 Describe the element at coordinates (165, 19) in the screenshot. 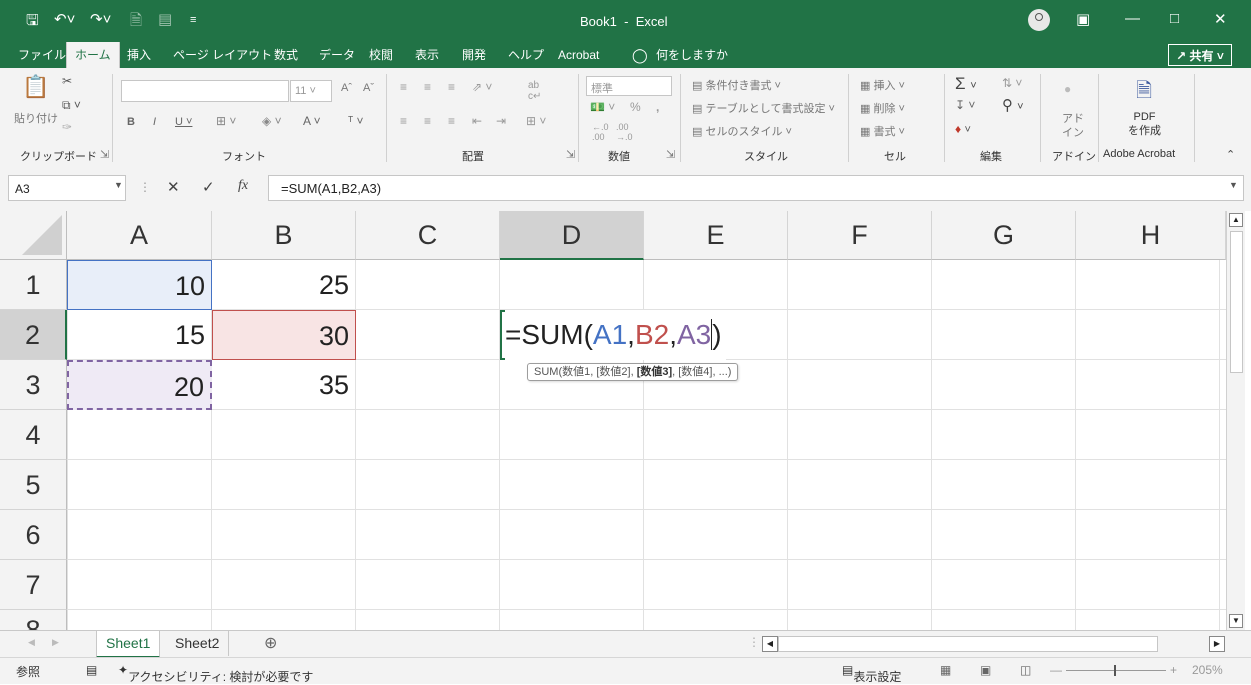

I see `form-icon: ▤` at that location.